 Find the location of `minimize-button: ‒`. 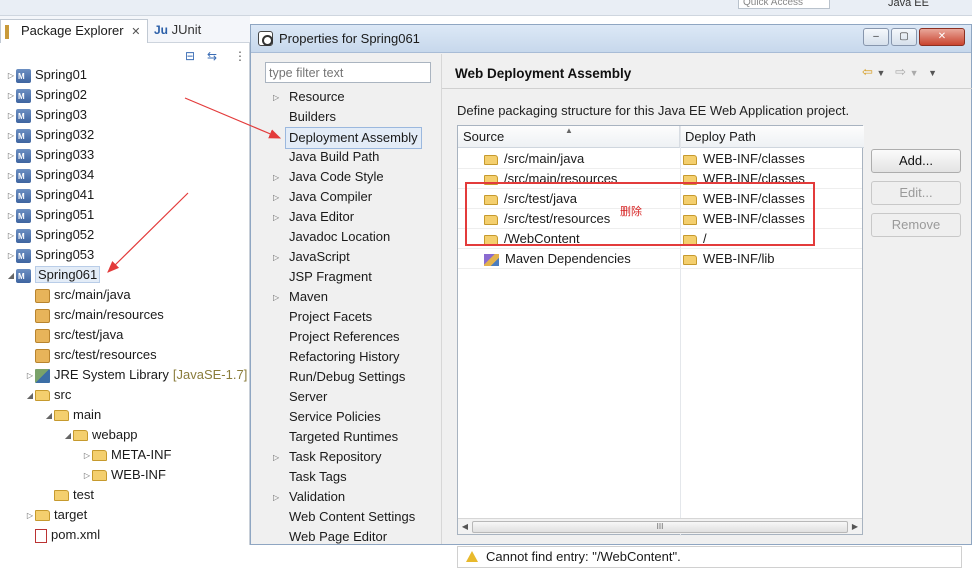

minimize-button: ‒ is located at coordinates (876, 37).